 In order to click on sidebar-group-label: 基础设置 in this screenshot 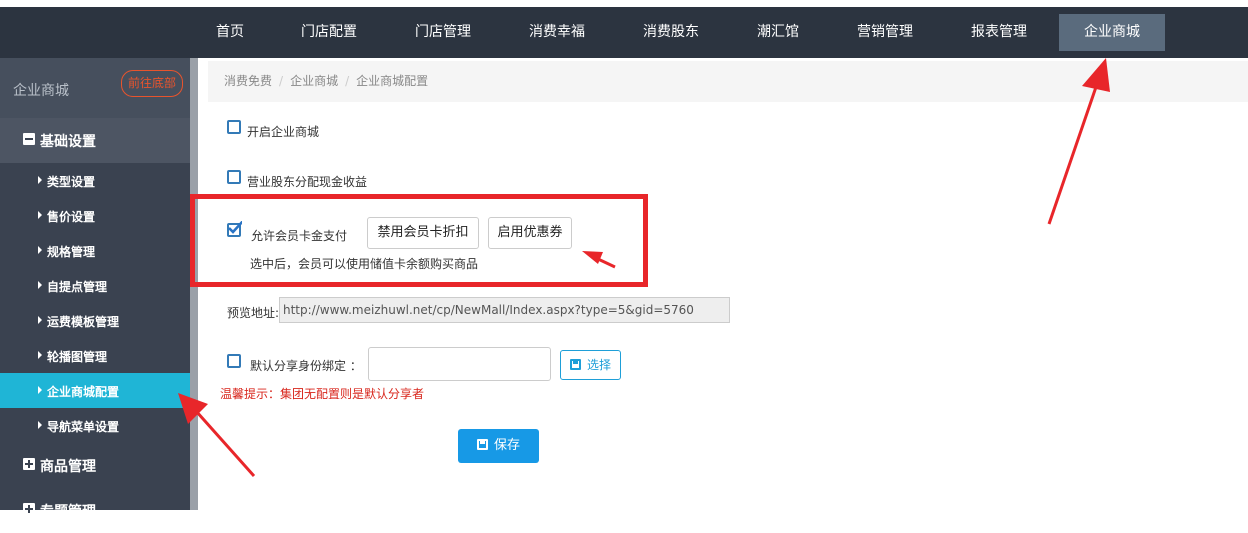, I will do `click(68, 142)`.